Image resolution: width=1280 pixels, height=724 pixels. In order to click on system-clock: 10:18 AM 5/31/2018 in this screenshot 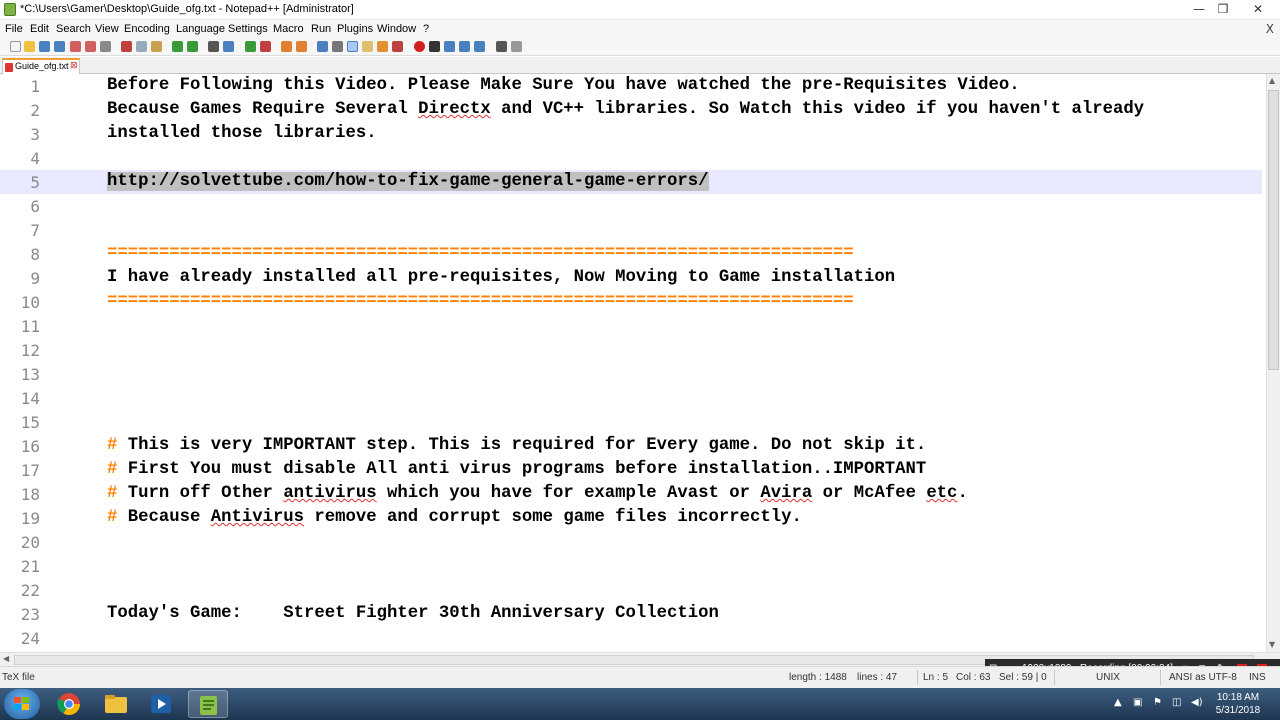, I will do `click(1238, 704)`.